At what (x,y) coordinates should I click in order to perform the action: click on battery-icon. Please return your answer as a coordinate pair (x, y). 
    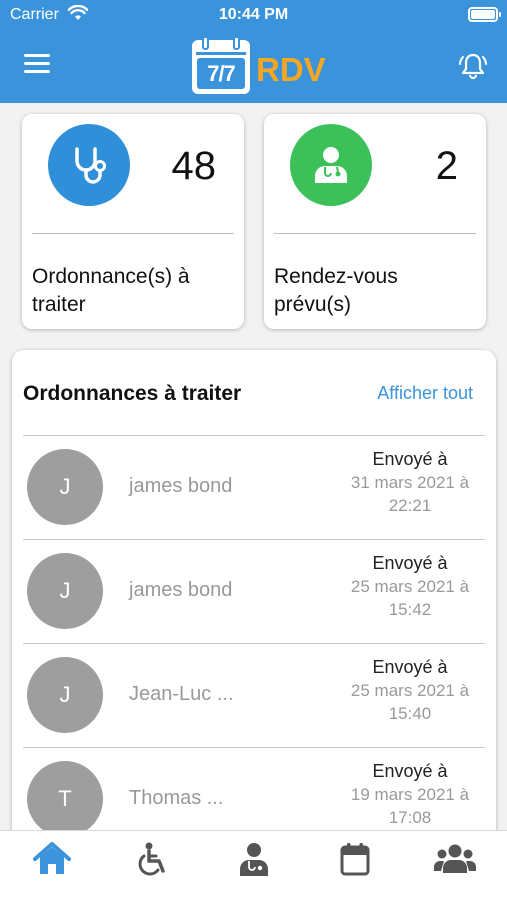
    Looking at the image, I should click on (484, 14).